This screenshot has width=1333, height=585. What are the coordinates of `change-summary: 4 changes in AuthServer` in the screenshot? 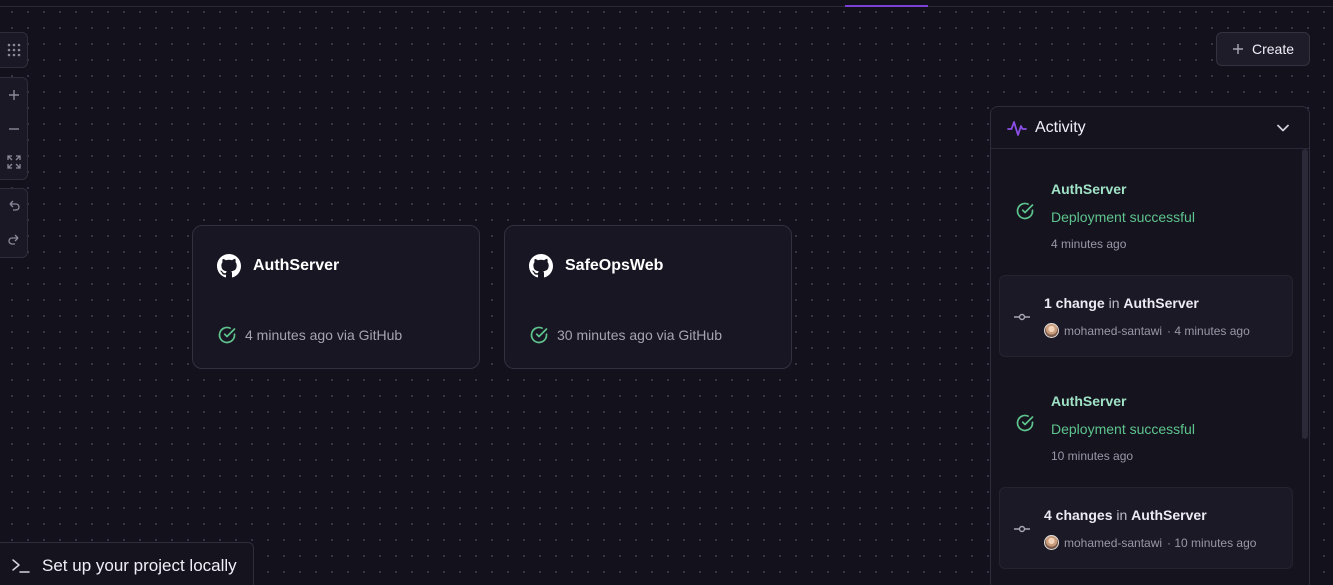 It's located at (1125, 515).